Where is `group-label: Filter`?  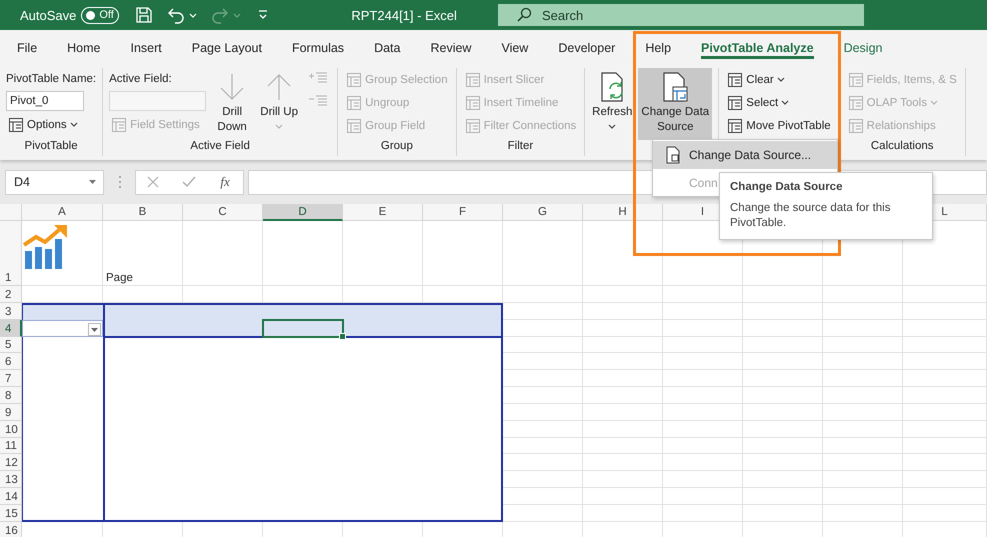
group-label: Filter is located at coordinates (520, 147).